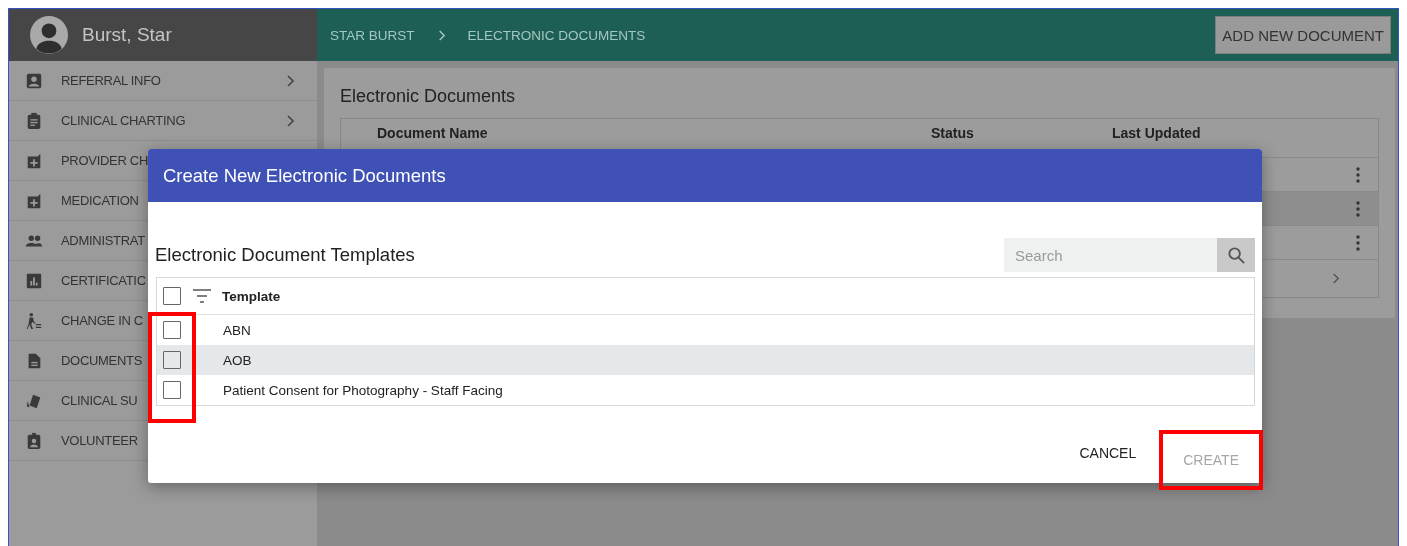 The width and height of the screenshot is (1407, 546). Describe the element at coordinates (953, 133) in the screenshot. I see `column-header: Status` at that location.